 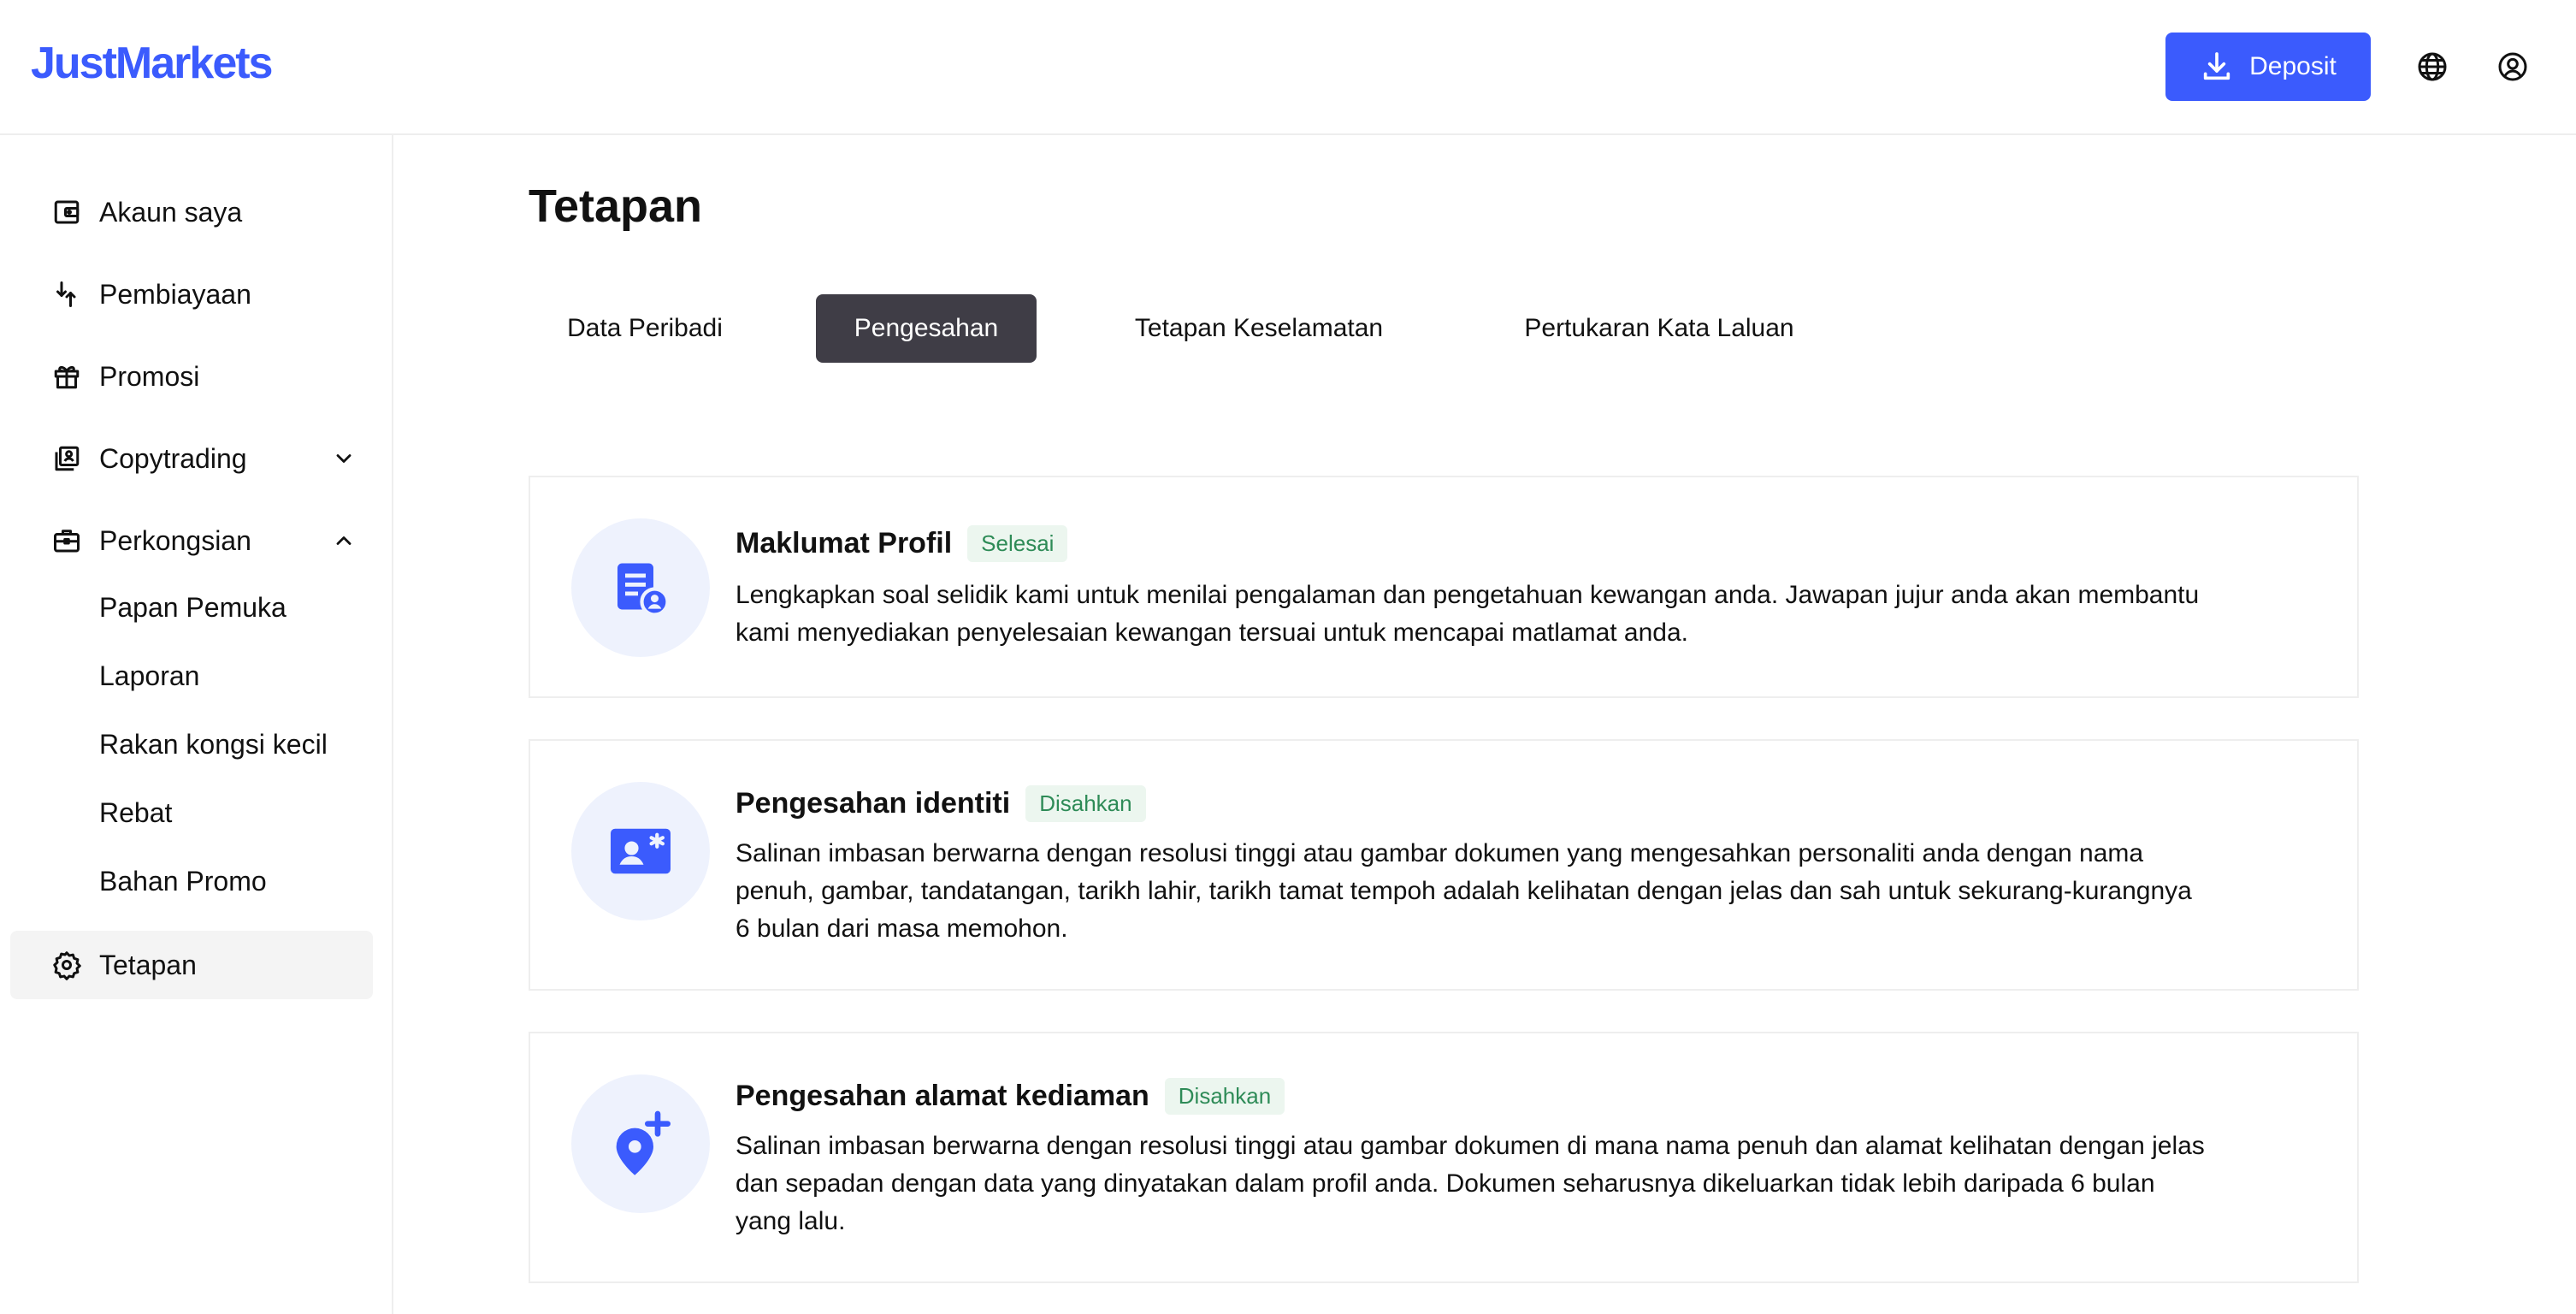 What do you see at coordinates (175, 540) in the screenshot?
I see `sidebar-item-label: Perkongsian` at bounding box center [175, 540].